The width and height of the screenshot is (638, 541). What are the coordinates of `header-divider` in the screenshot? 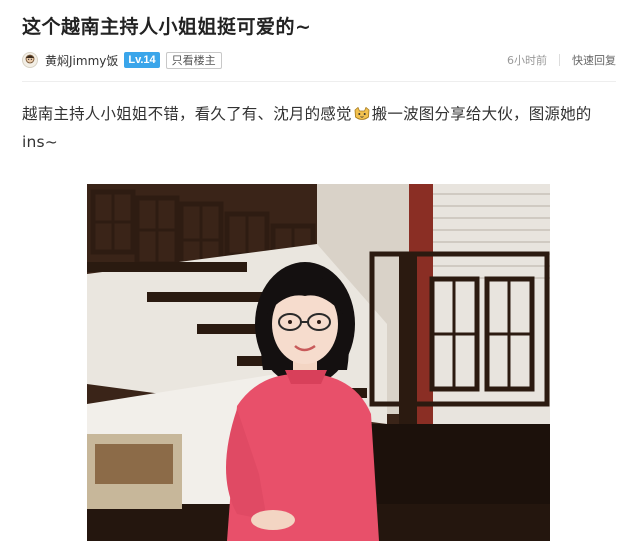 It's located at (319, 81).